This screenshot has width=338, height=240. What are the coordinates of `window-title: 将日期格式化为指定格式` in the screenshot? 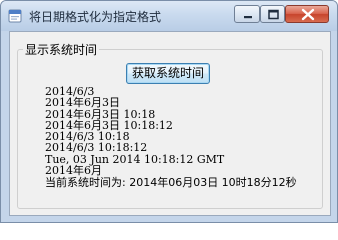 It's located at (95, 17).